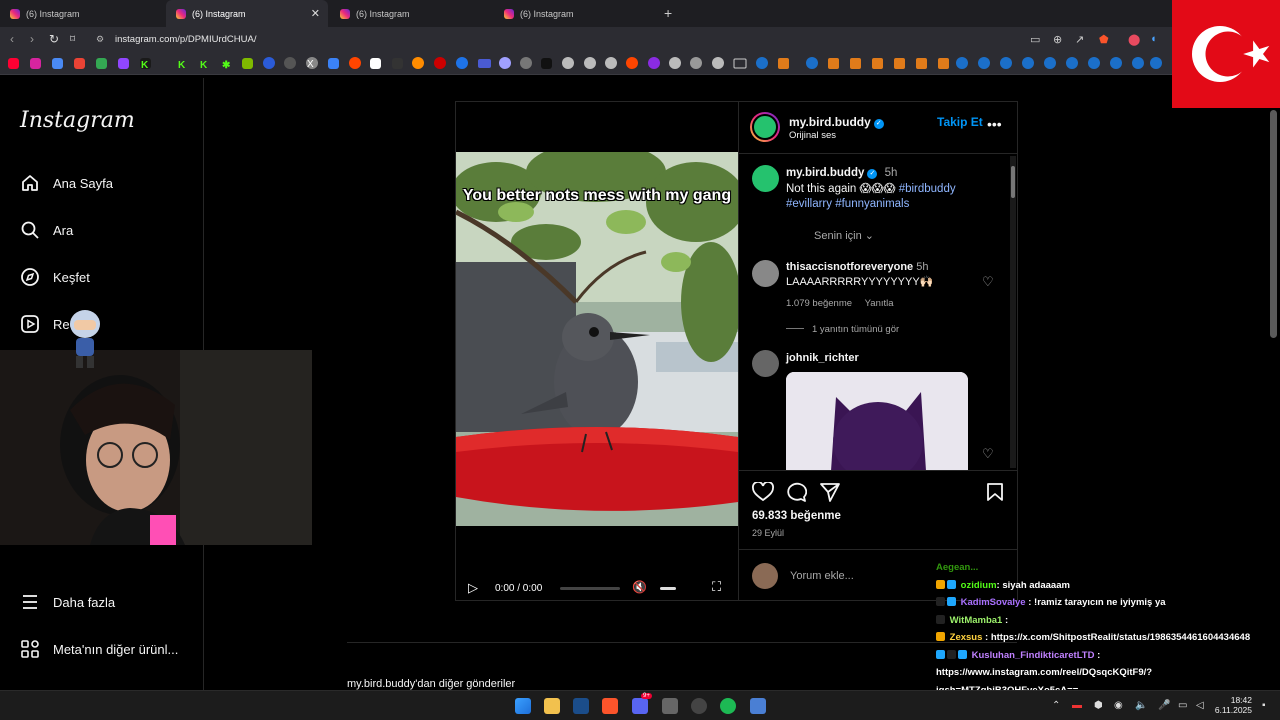  Describe the element at coordinates (1077, 705) in the screenshot. I see `tray-icon: ▬` at that location.